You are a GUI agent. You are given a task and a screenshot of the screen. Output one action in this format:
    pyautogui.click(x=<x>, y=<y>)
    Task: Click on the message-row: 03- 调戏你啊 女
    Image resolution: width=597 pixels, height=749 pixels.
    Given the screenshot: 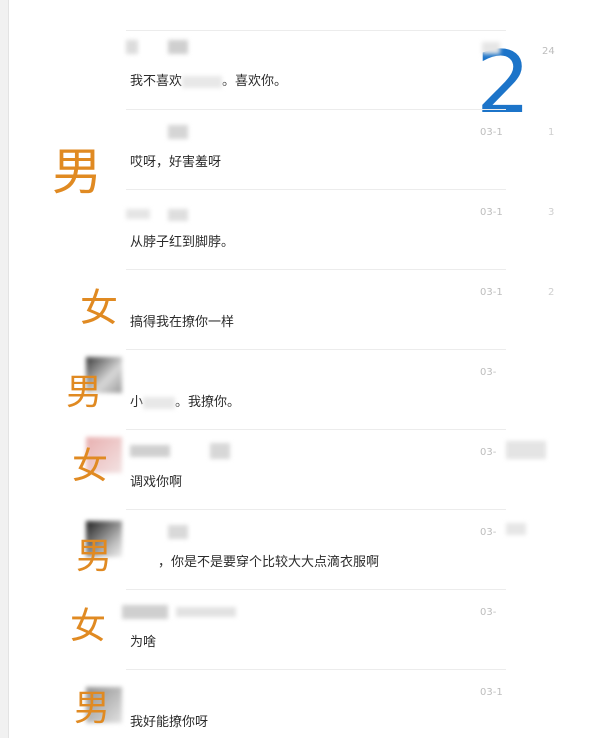 What is the action you would take?
    pyautogui.click(x=298, y=469)
    